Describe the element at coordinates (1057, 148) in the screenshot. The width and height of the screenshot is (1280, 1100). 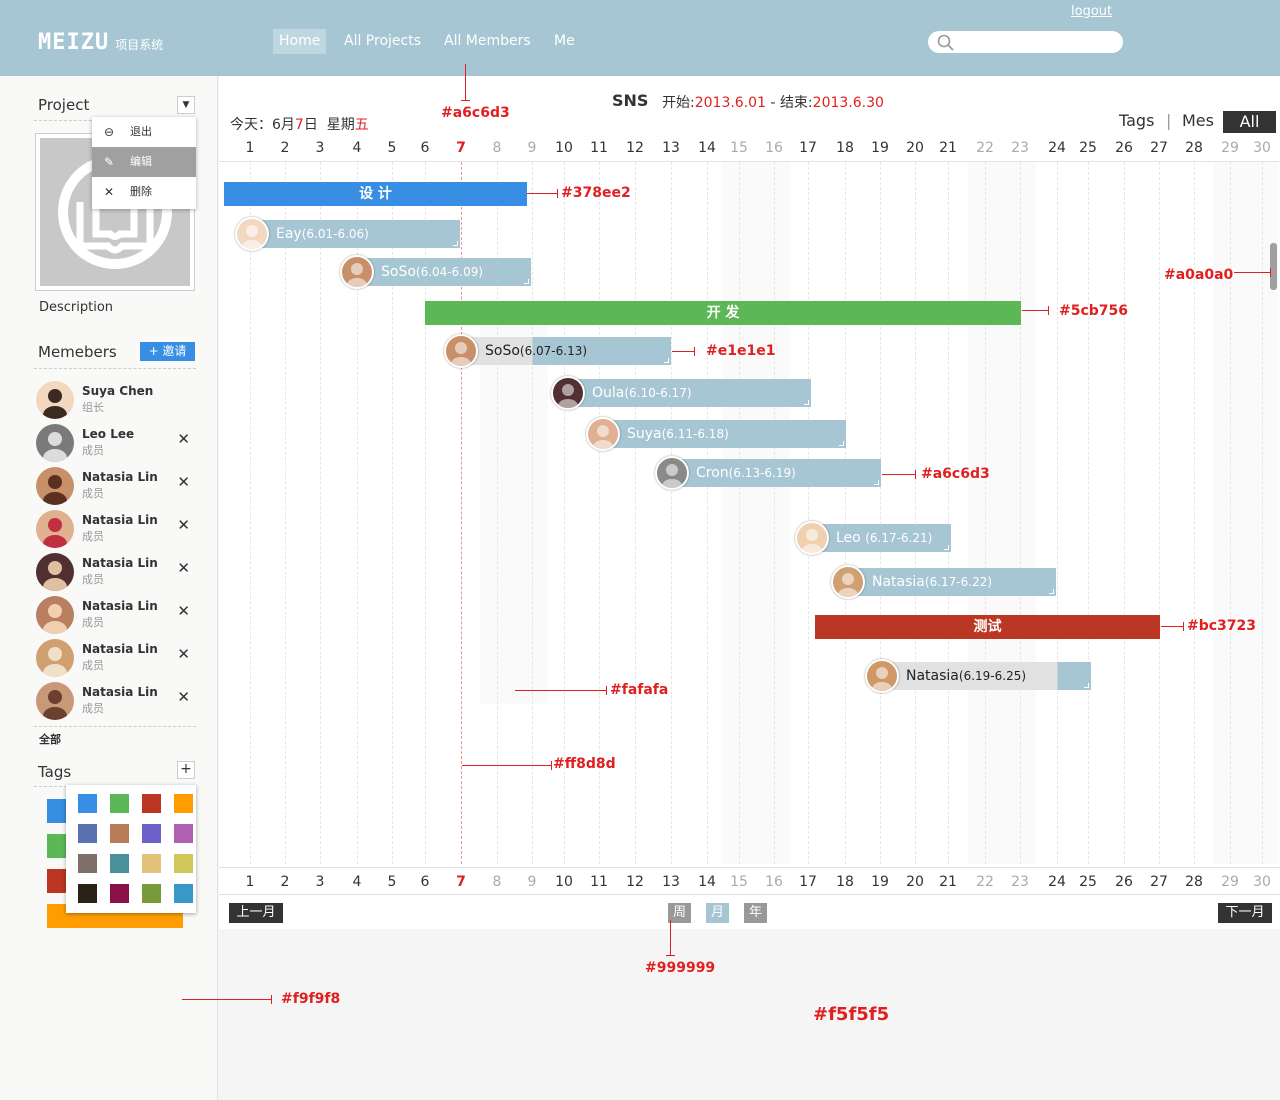
I see `day-label: 24` at that location.